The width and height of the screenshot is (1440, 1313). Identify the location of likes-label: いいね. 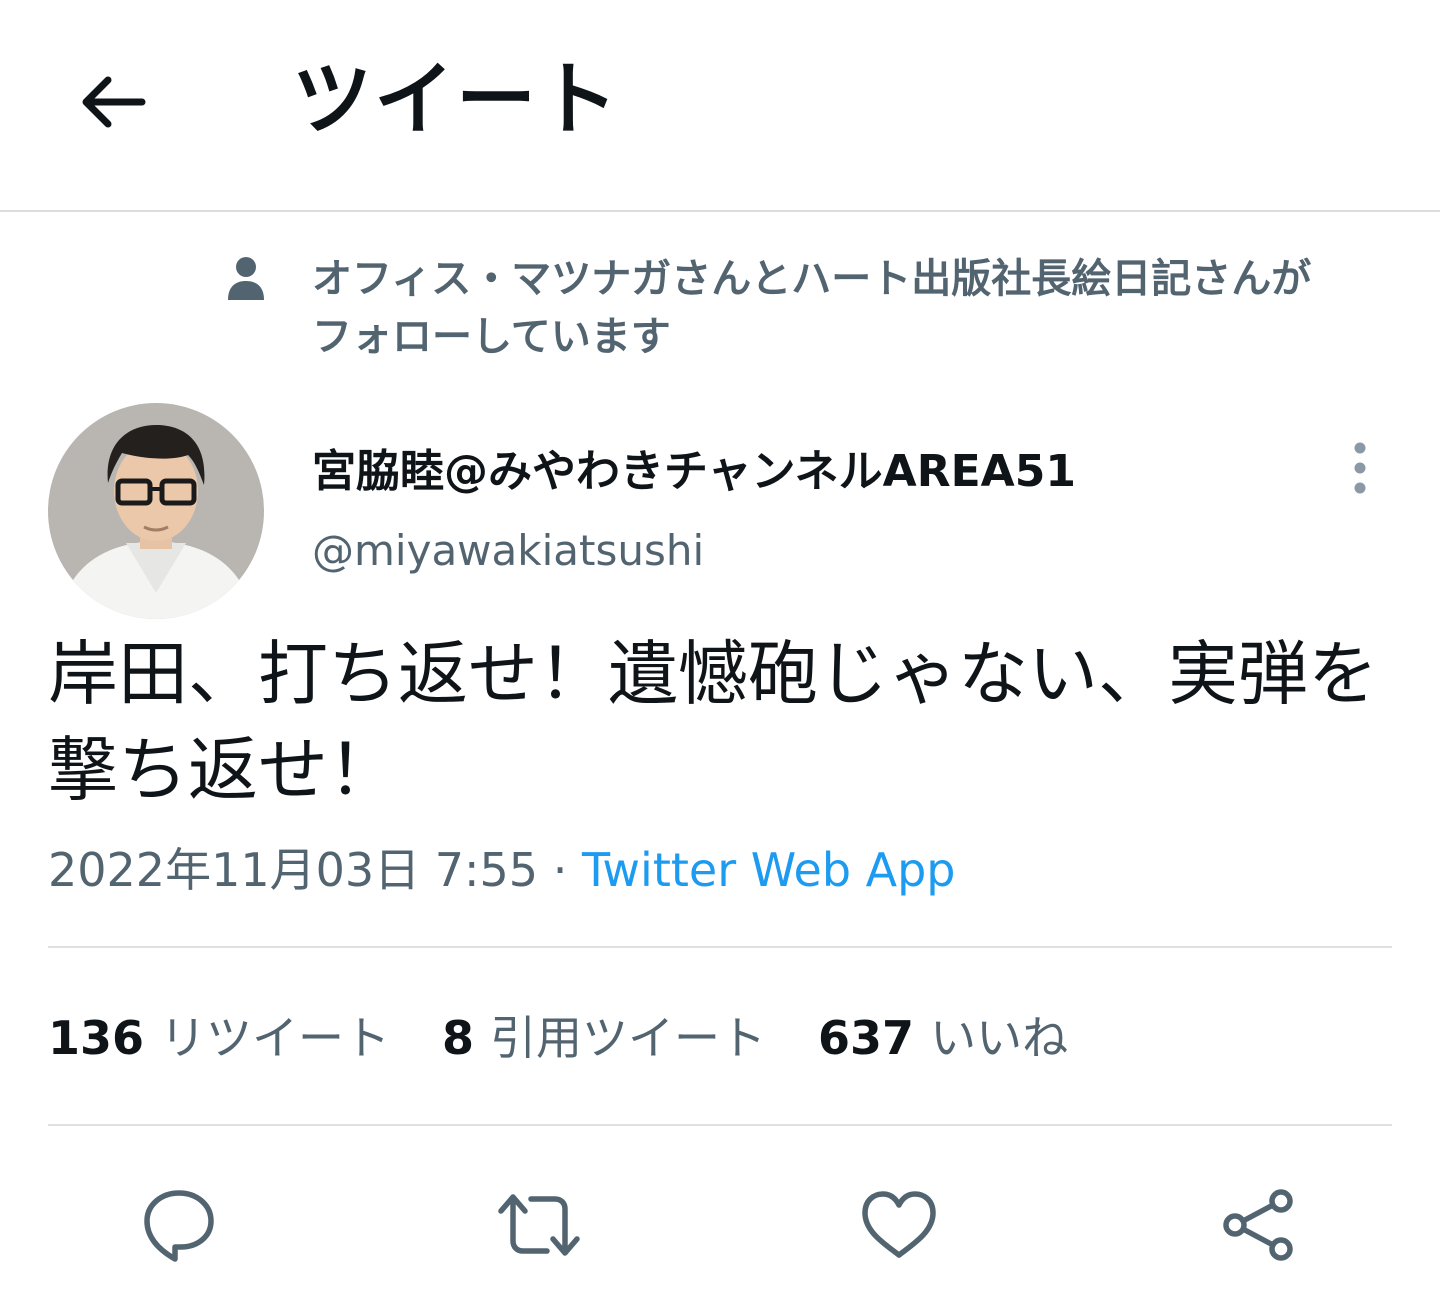
(999, 1038).